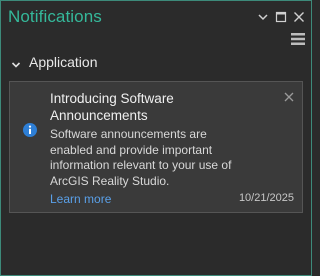  I want to click on dismiss-notification-icon, so click(289, 96).